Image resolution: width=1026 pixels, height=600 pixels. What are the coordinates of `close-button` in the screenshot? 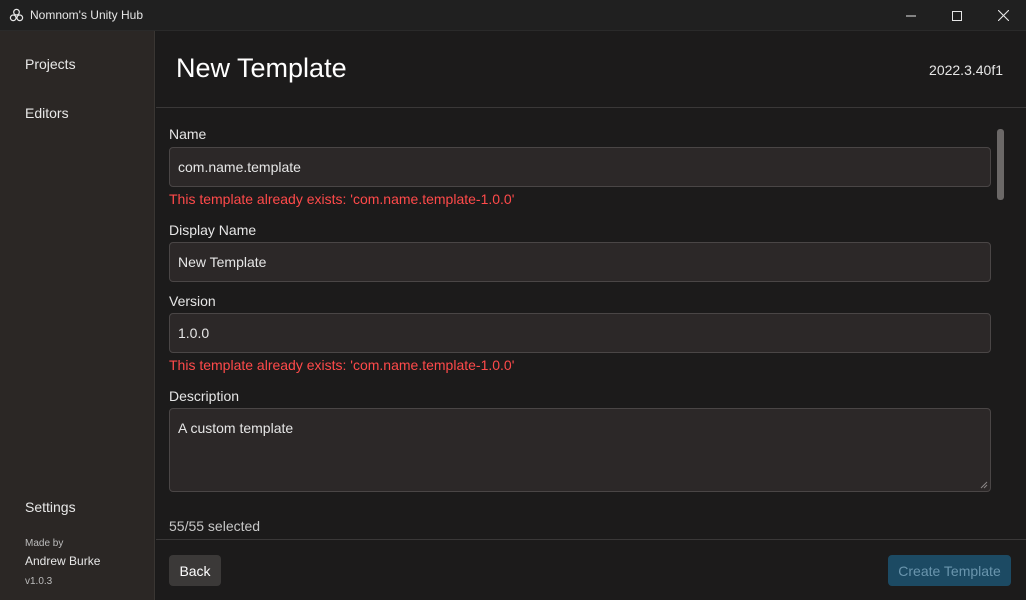 It's located at (1003, 15).